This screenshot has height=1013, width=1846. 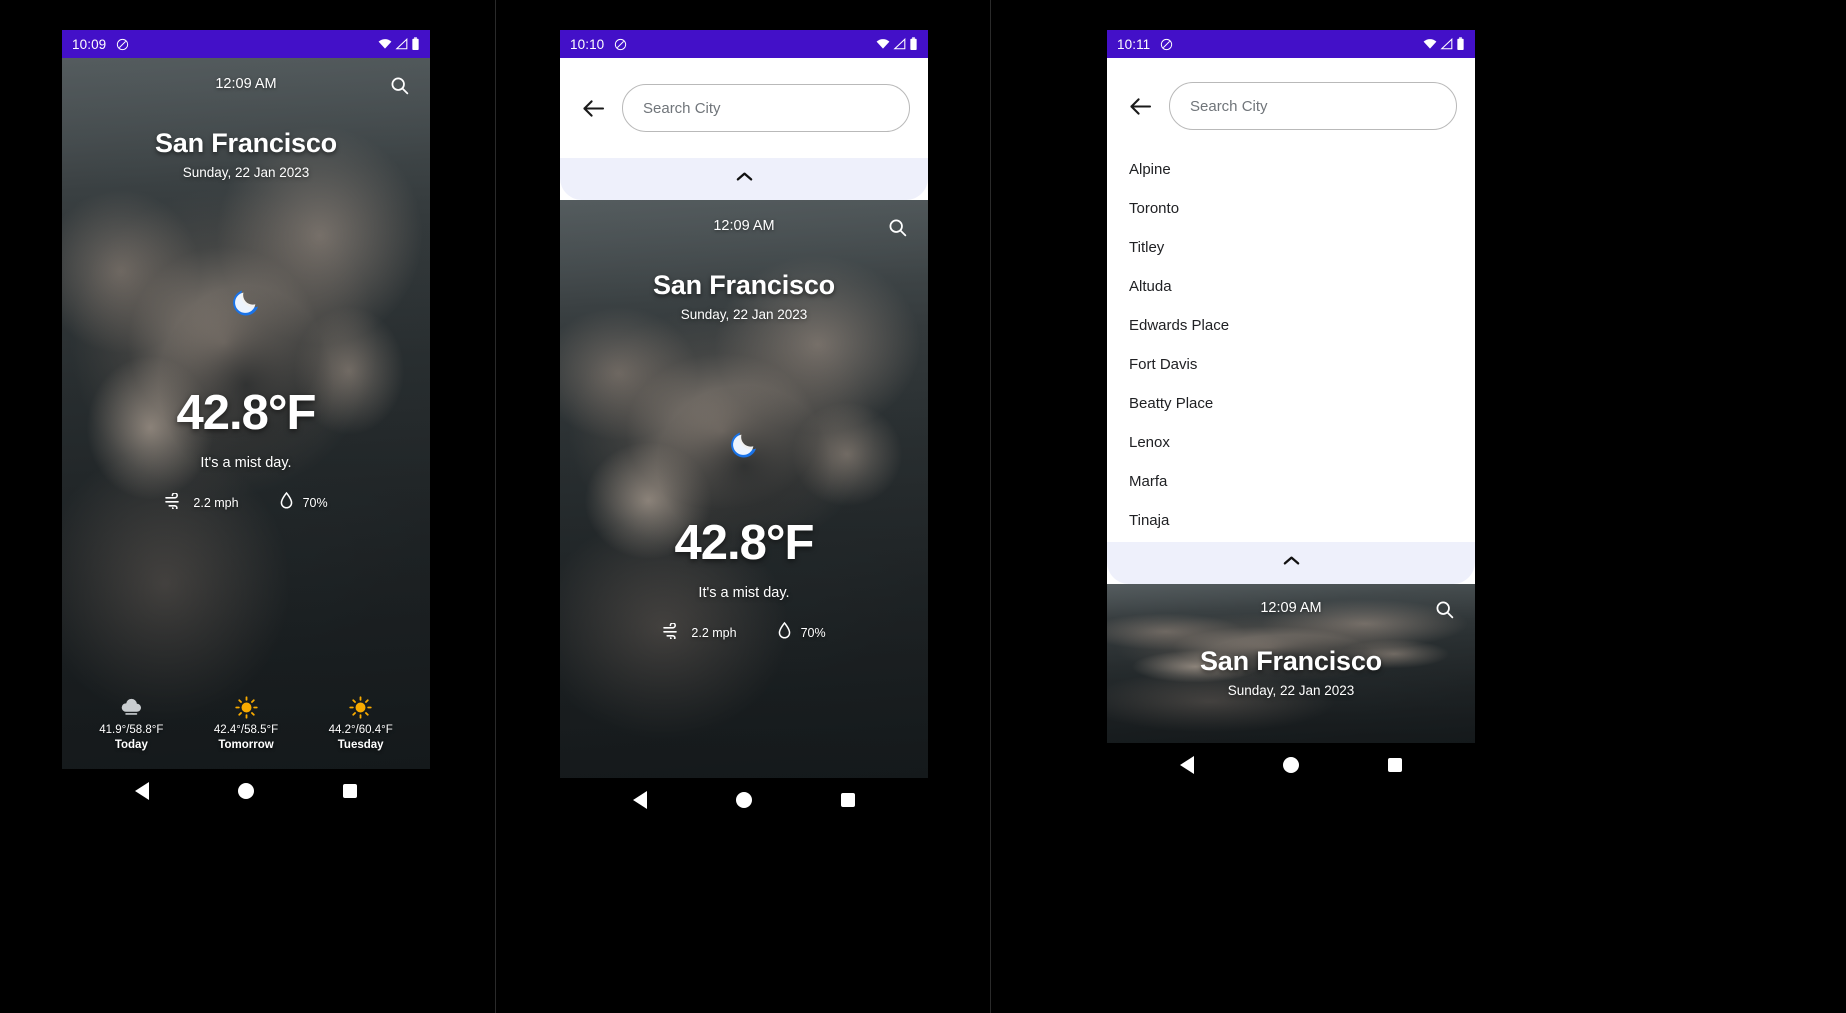 I want to click on status-bar-time: 10:10, so click(x=587, y=44).